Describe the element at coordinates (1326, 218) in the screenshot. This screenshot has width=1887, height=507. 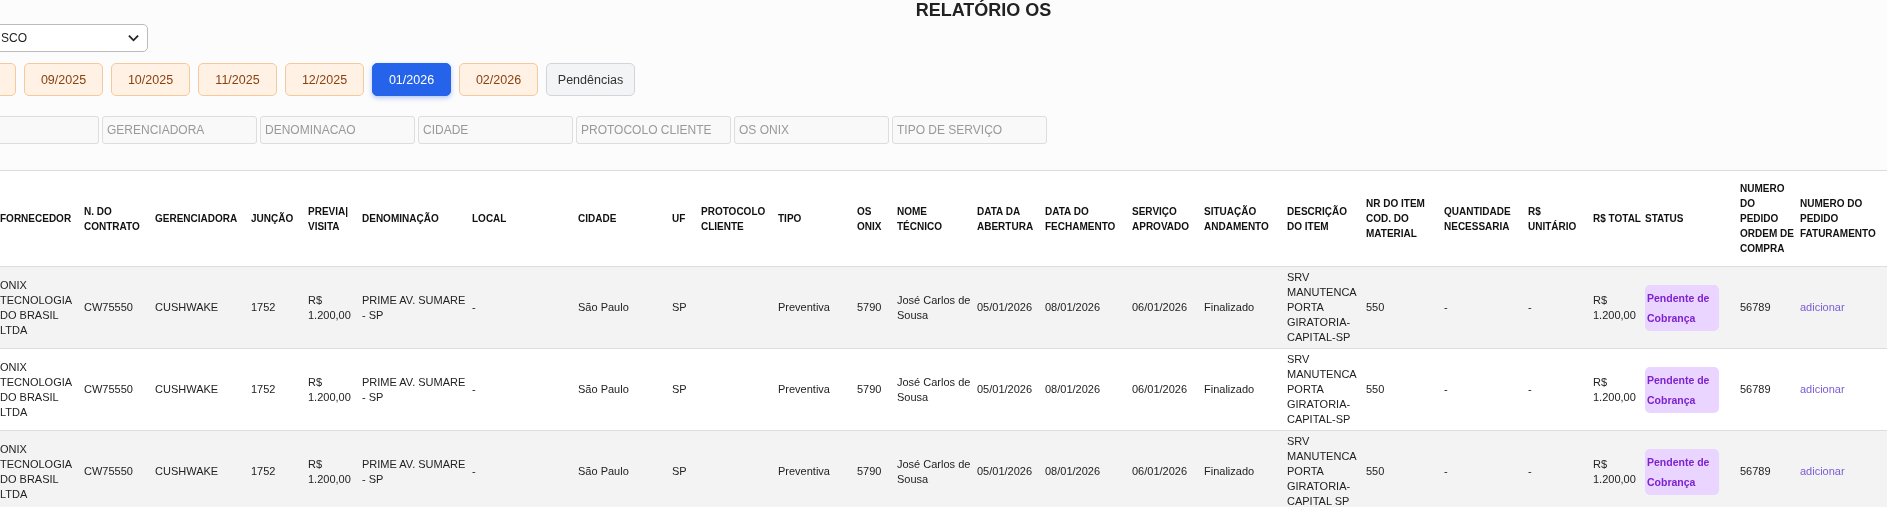
I see `column-header: DESCRIÇÃO DO ITEM` at that location.